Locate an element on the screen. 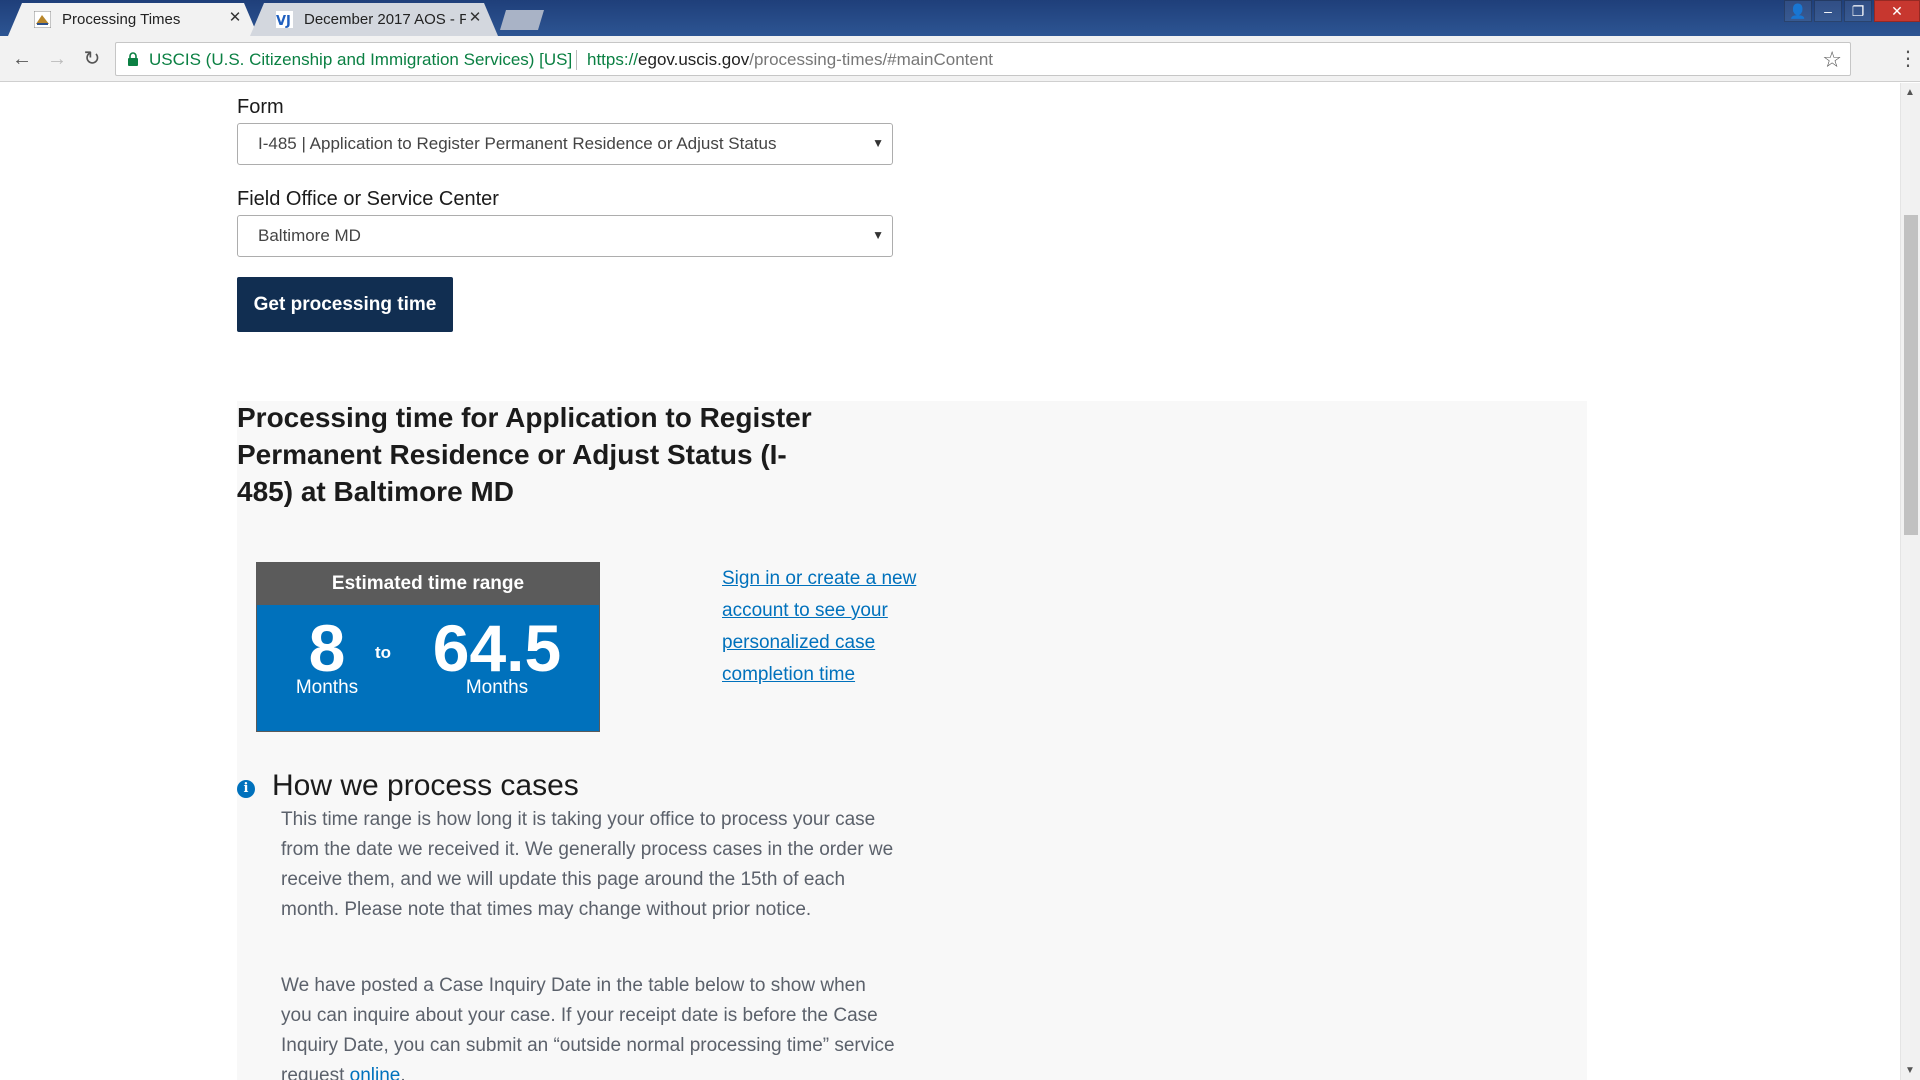 This screenshot has height=1080, width=1920. tab-december-2017-aos: VJ December 2017 AOS - P ✕ is located at coordinates (374, 19).